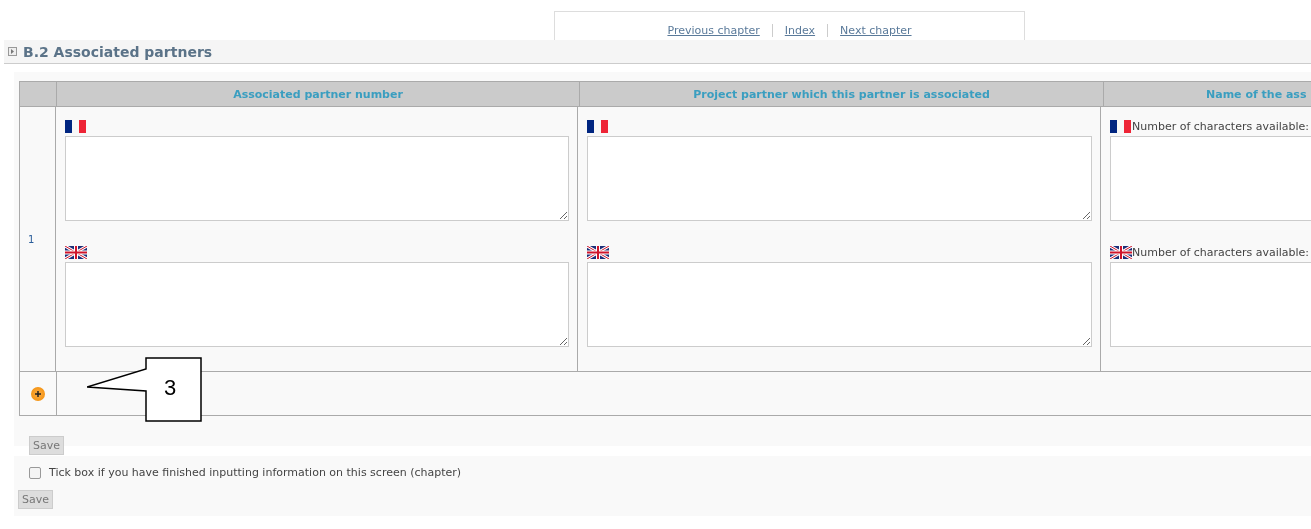 This screenshot has height=529, width=1311. Describe the element at coordinates (255, 472) in the screenshot. I see `checkbox-label: Tick box if you have finished inputting information on this screen (chapter)` at that location.